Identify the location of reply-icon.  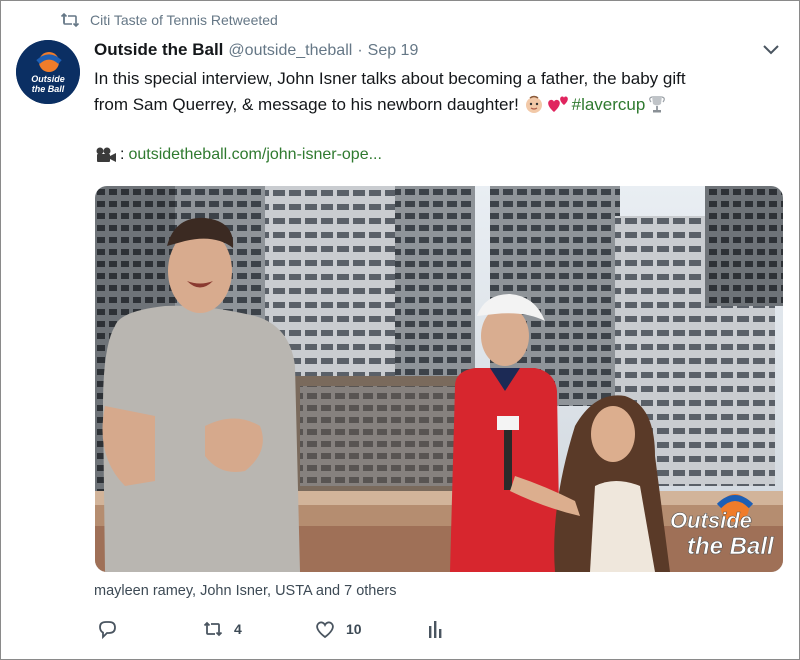
(107, 630).